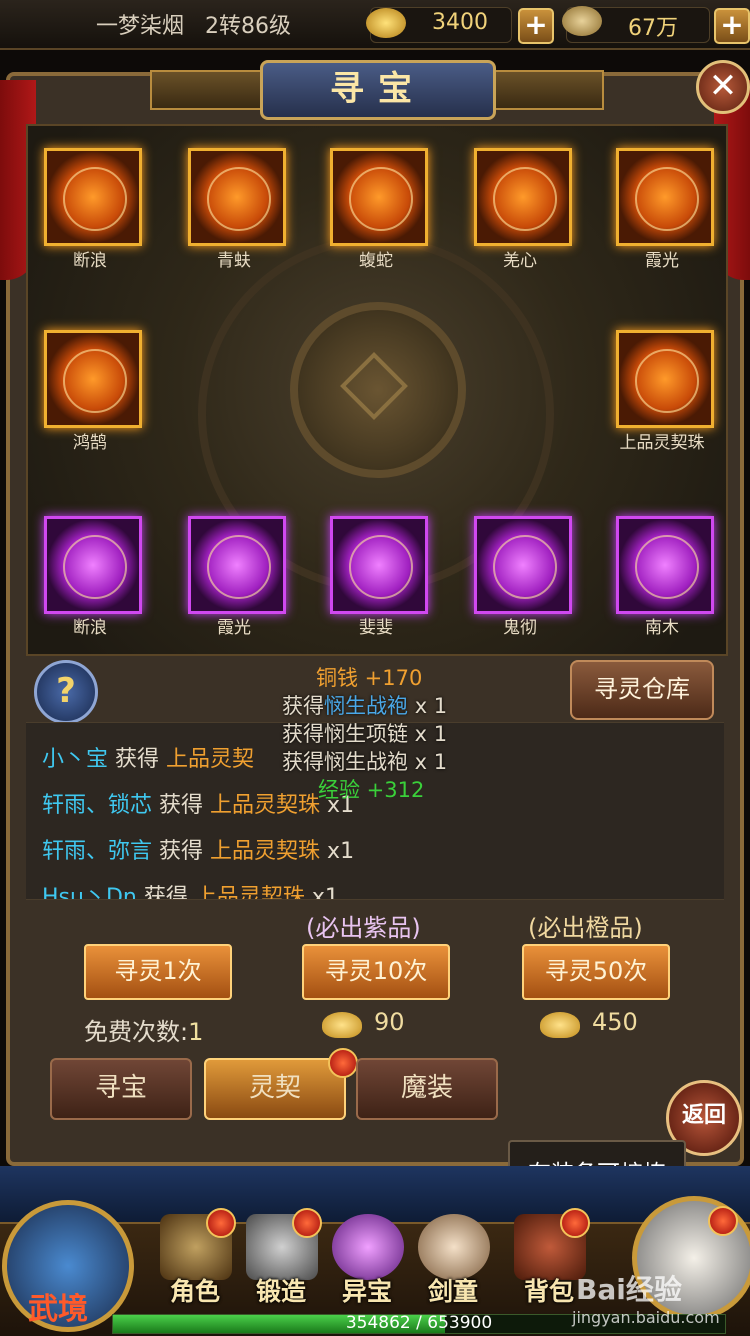 The height and width of the screenshot is (1336, 750). What do you see at coordinates (234, 261) in the screenshot?
I see `slot-label: 青蚨` at bounding box center [234, 261].